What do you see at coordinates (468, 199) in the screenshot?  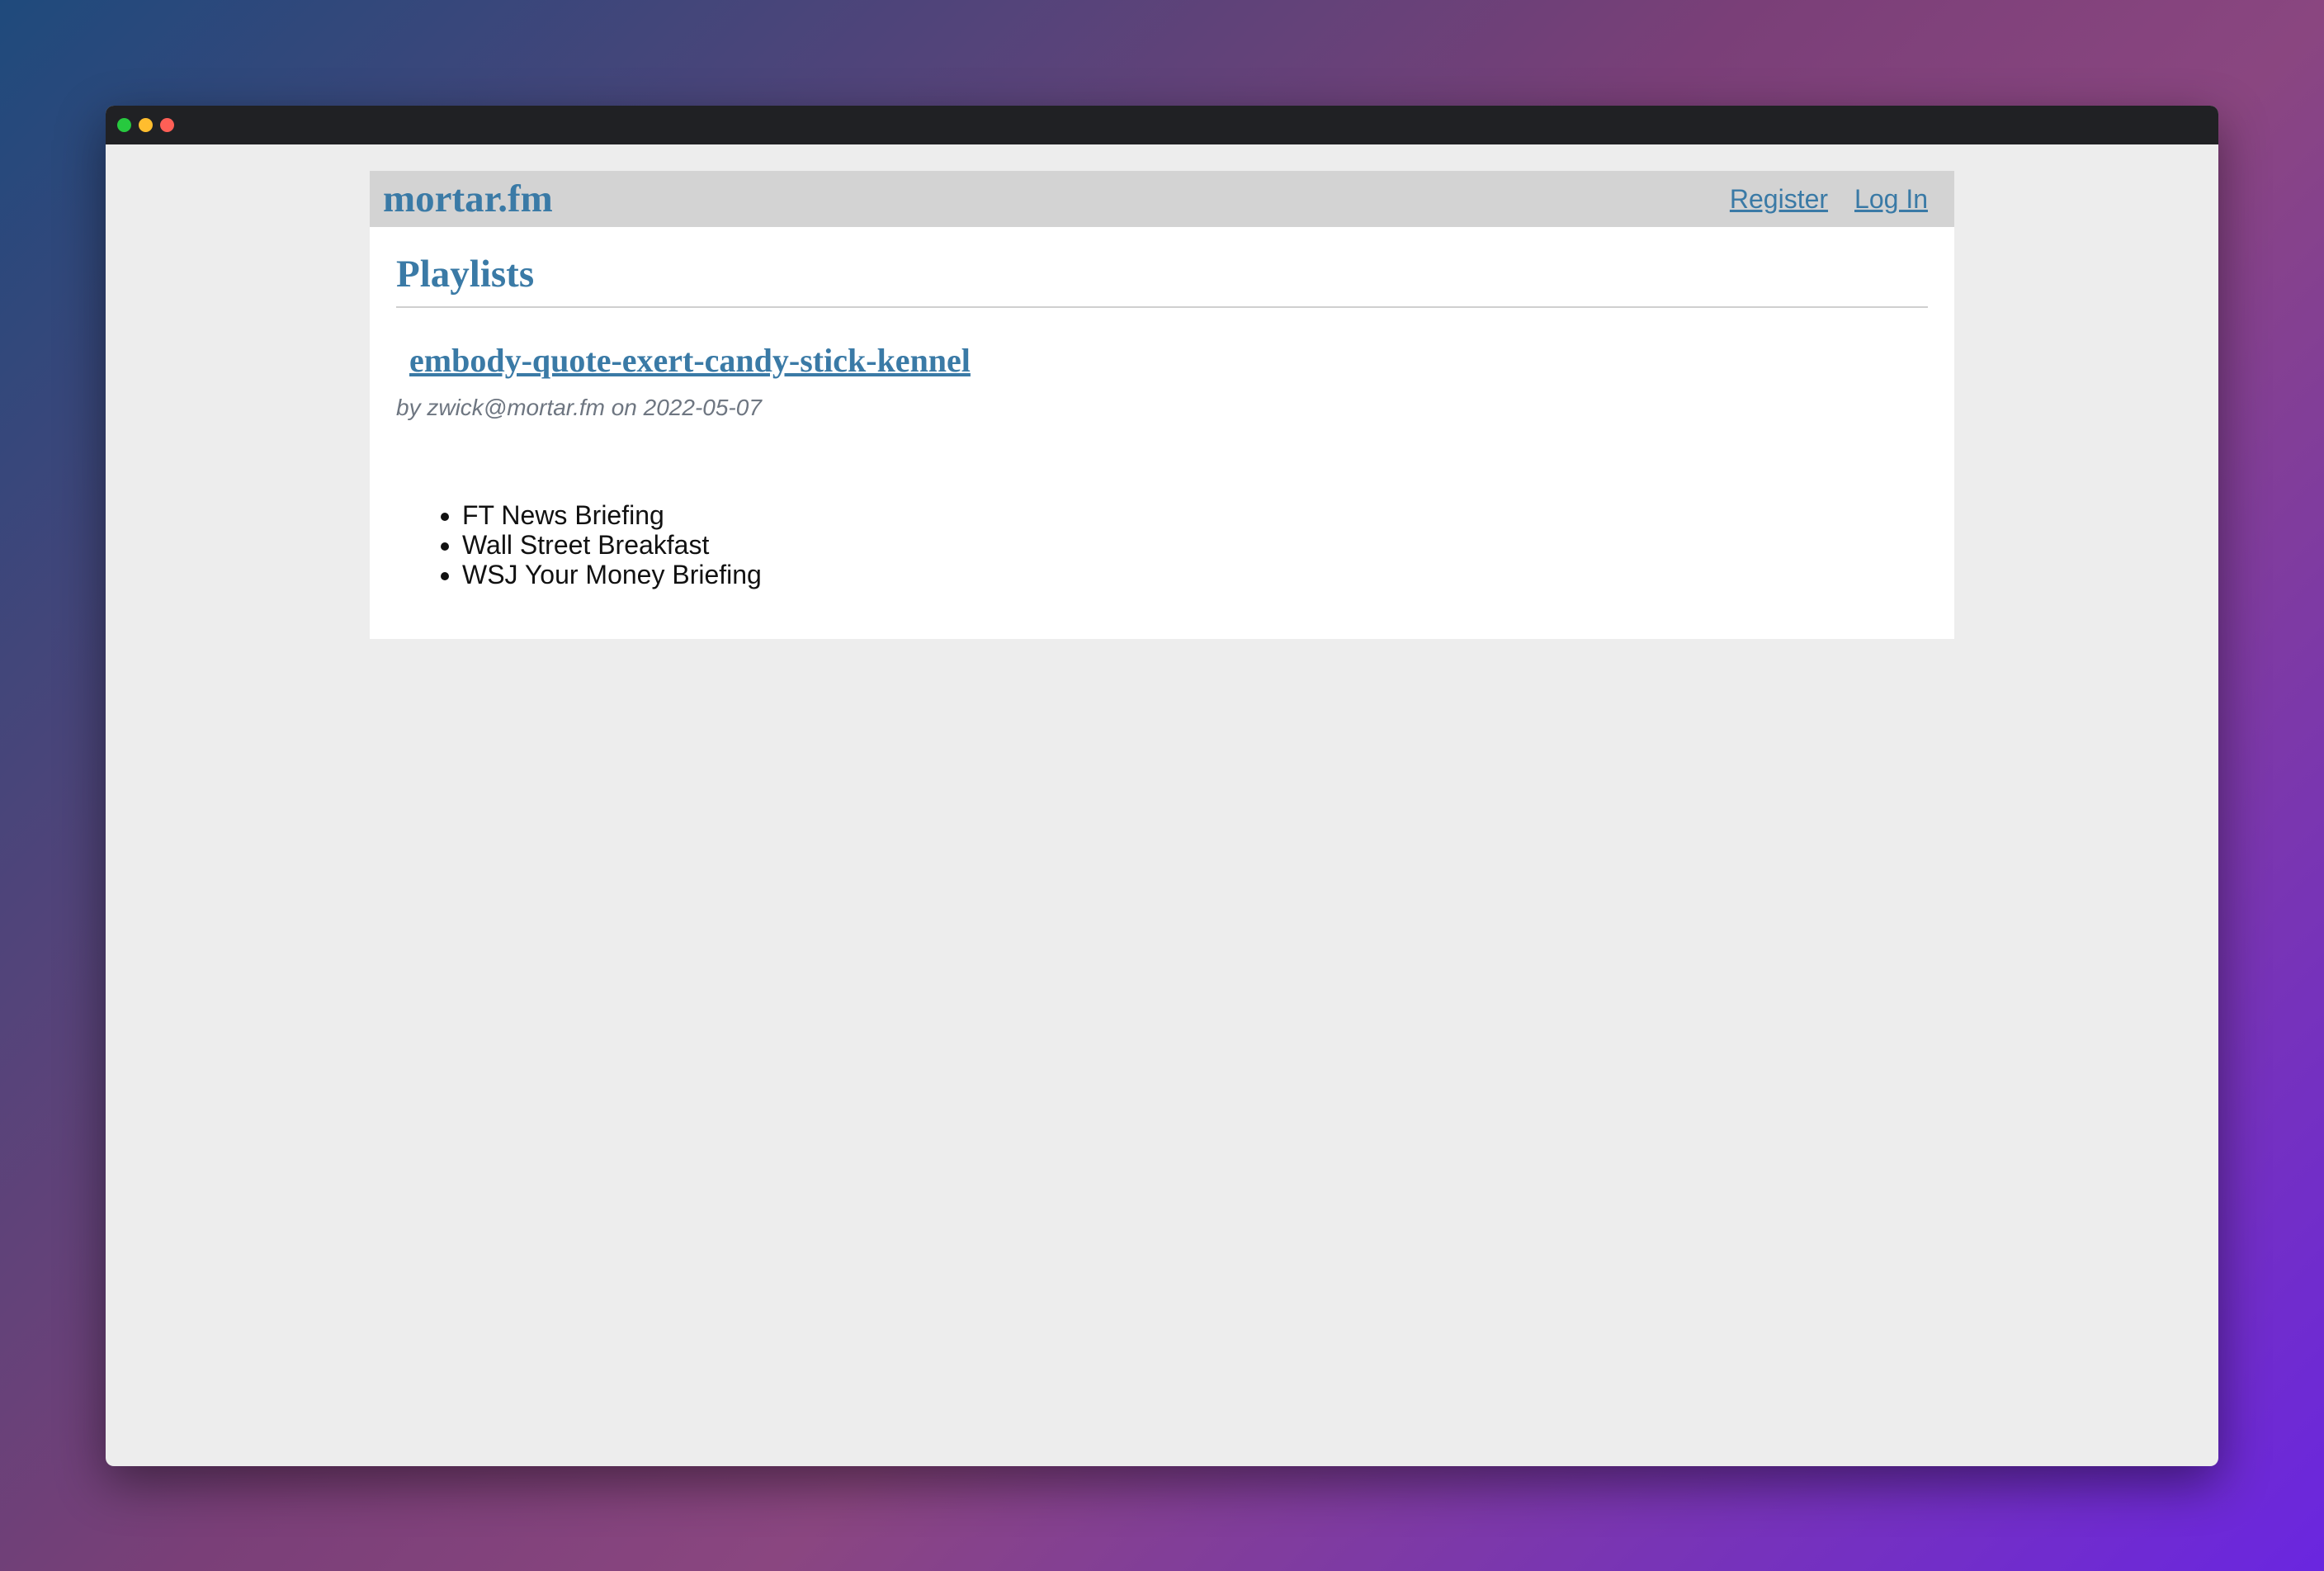 I see `brand-logo-link: mortar.fm` at bounding box center [468, 199].